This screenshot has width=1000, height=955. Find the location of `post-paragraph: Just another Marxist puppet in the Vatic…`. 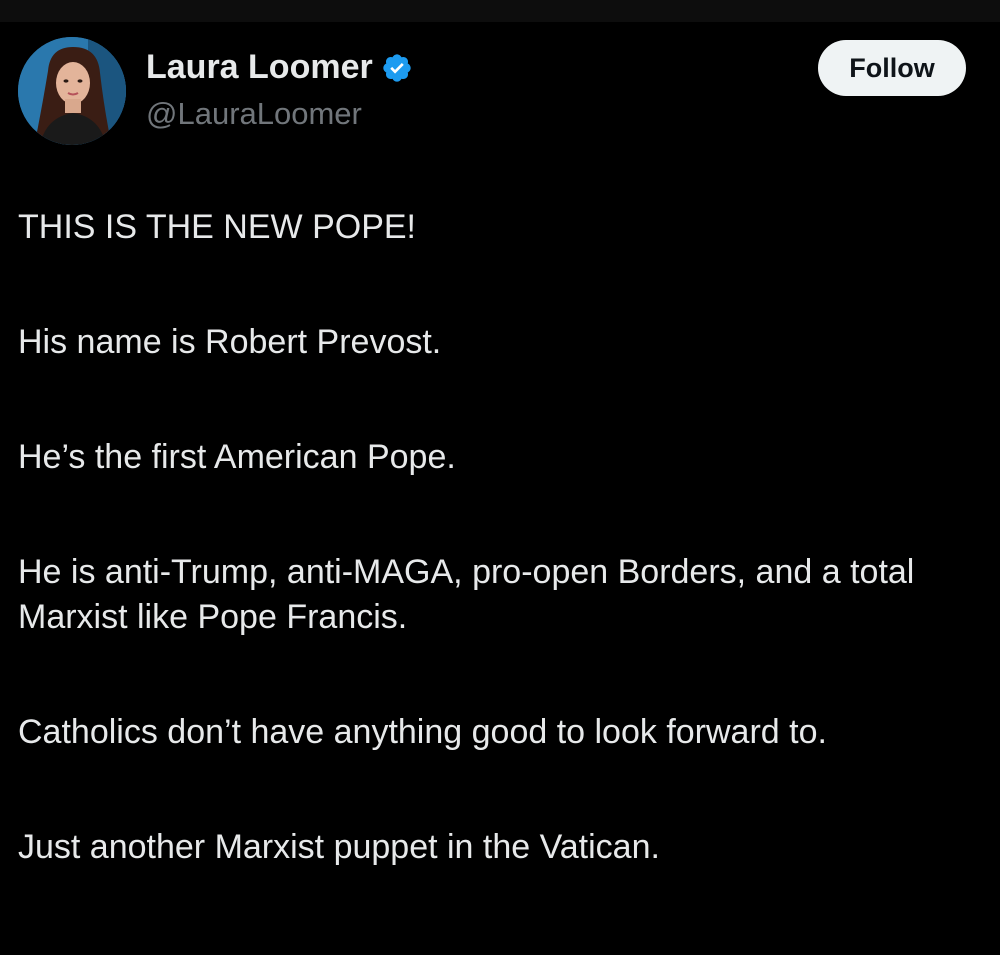

post-paragraph: Just another Marxist puppet in the Vatic… is located at coordinates (339, 847).